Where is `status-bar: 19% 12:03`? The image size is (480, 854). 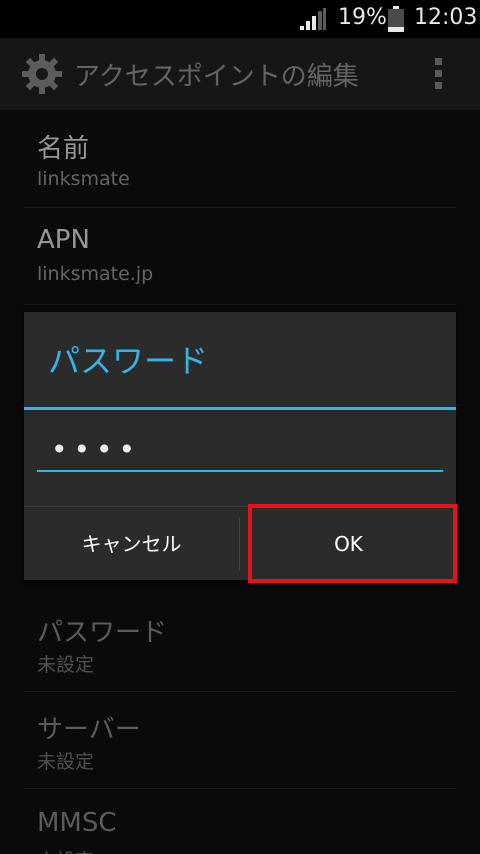
status-bar: 19% 12:03 is located at coordinates (240, 19).